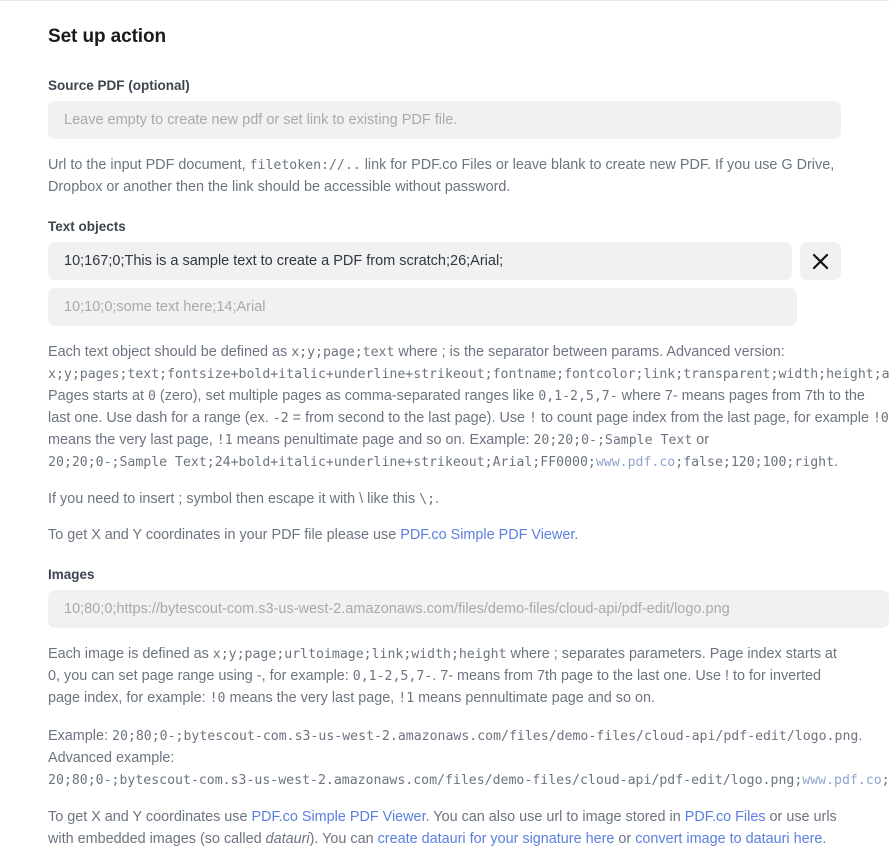 This screenshot has width=889, height=855. What do you see at coordinates (87, 226) in the screenshot?
I see `text-objects-label: Text objects` at bounding box center [87, 226].